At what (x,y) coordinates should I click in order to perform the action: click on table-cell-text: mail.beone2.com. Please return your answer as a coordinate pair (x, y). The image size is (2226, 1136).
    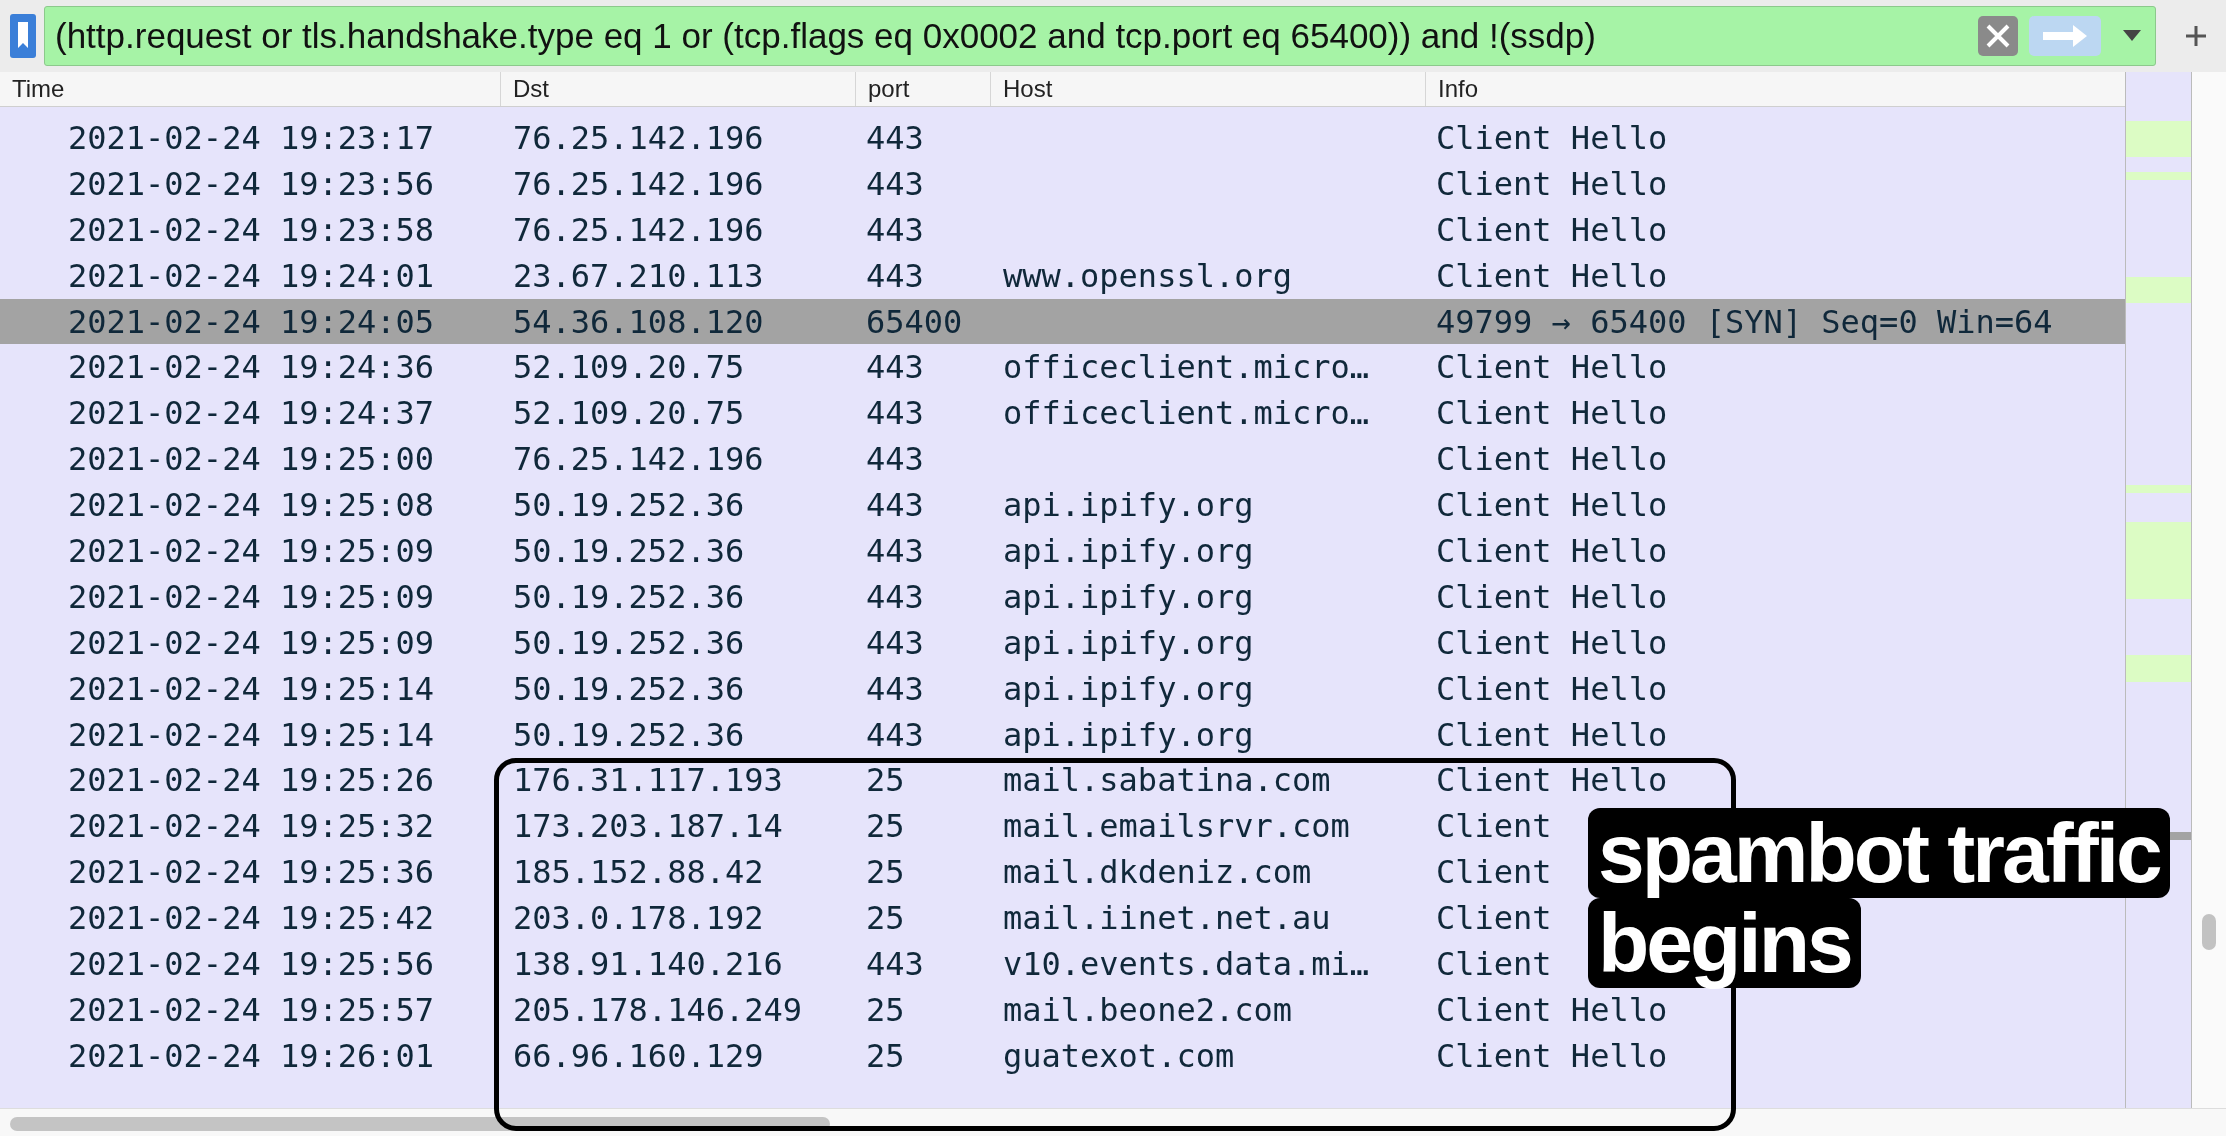
    Looking at the image, I should click on (1147, 1009).